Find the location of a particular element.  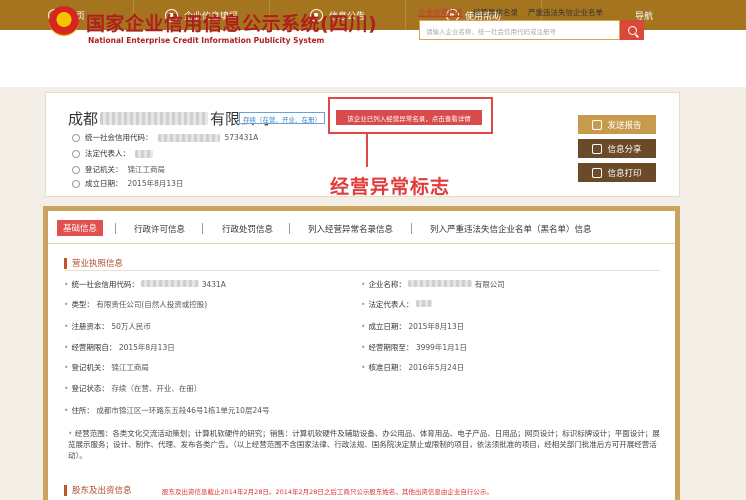

credit-code-icon is located at coordinates (76, 137).